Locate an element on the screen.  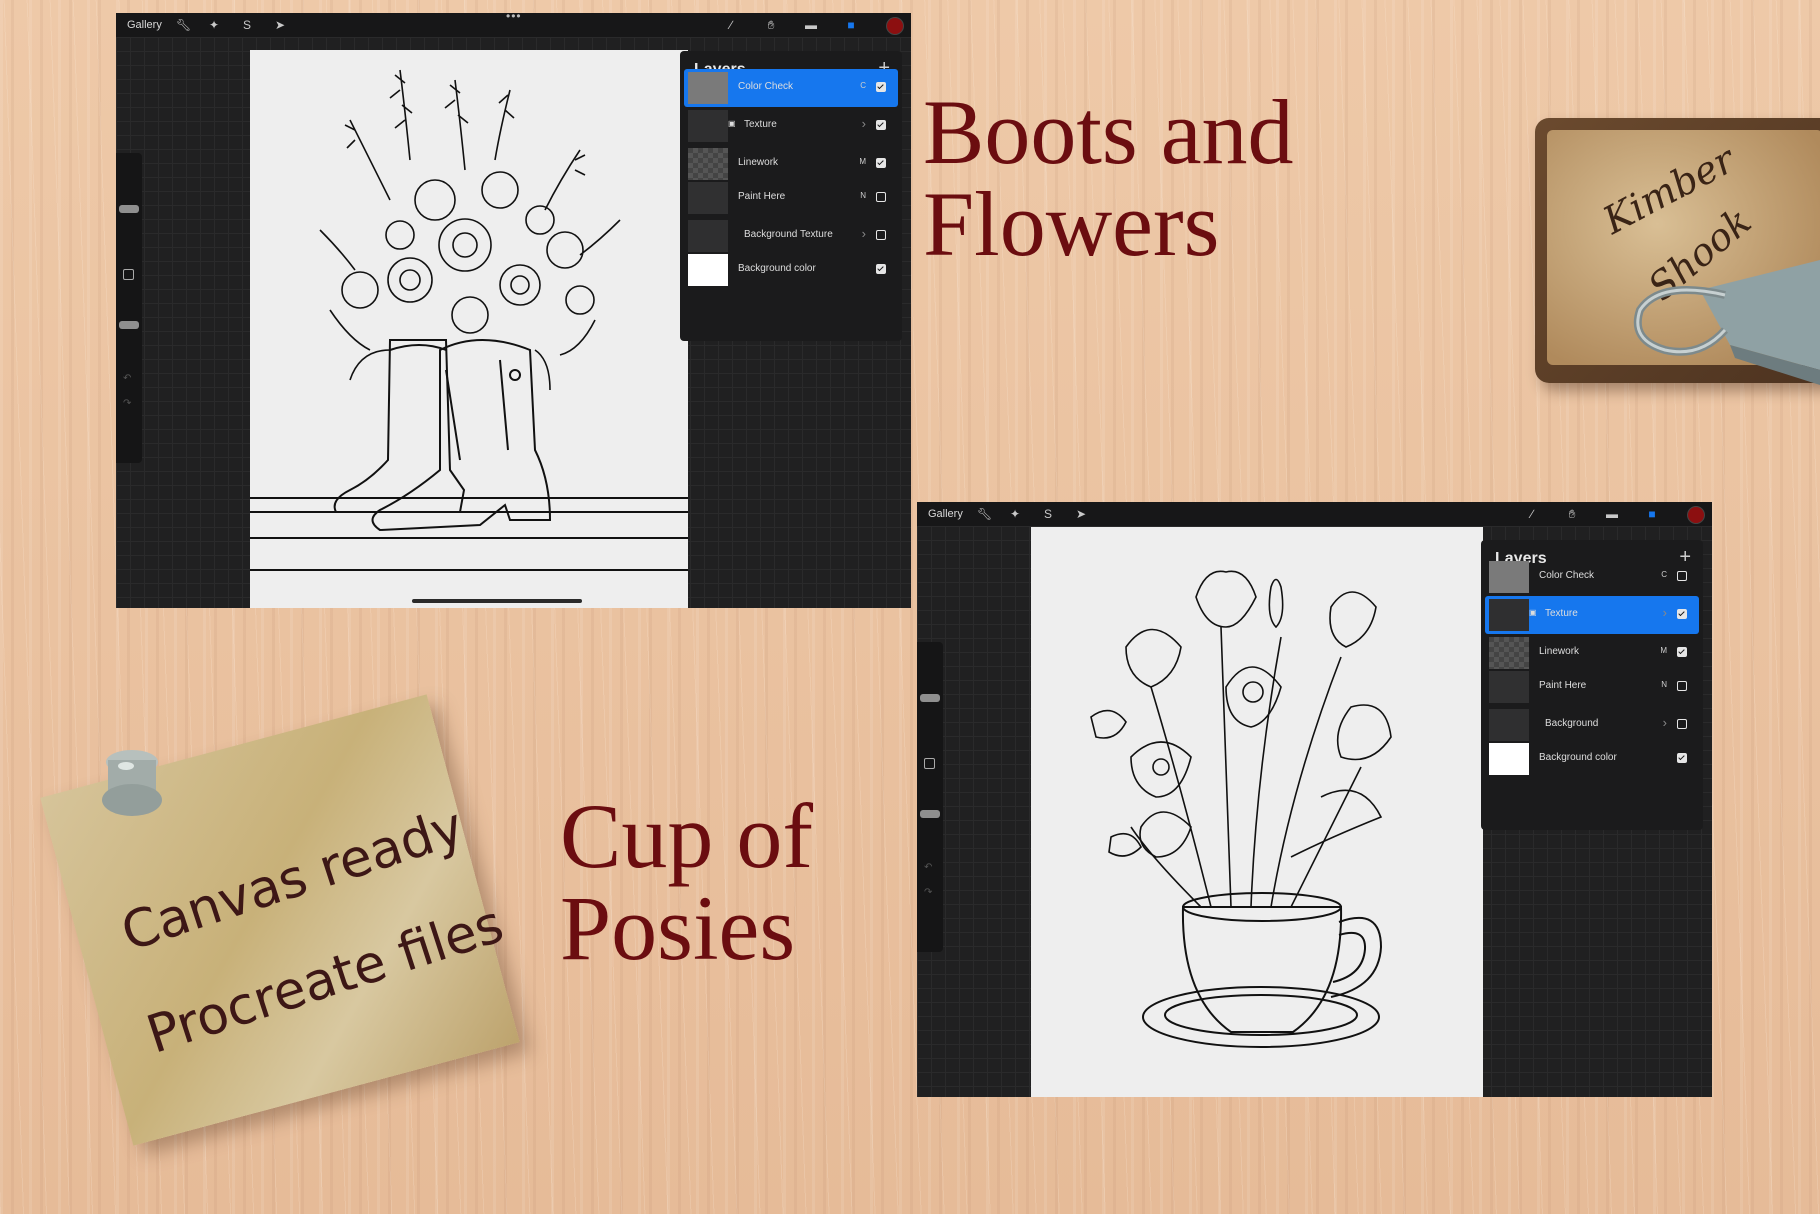
top-toolbar: Gallery 🔧︎ ✦ S ➤ ∕ ✋︎ ▬ ■ is located at coordinates (1314, 514).